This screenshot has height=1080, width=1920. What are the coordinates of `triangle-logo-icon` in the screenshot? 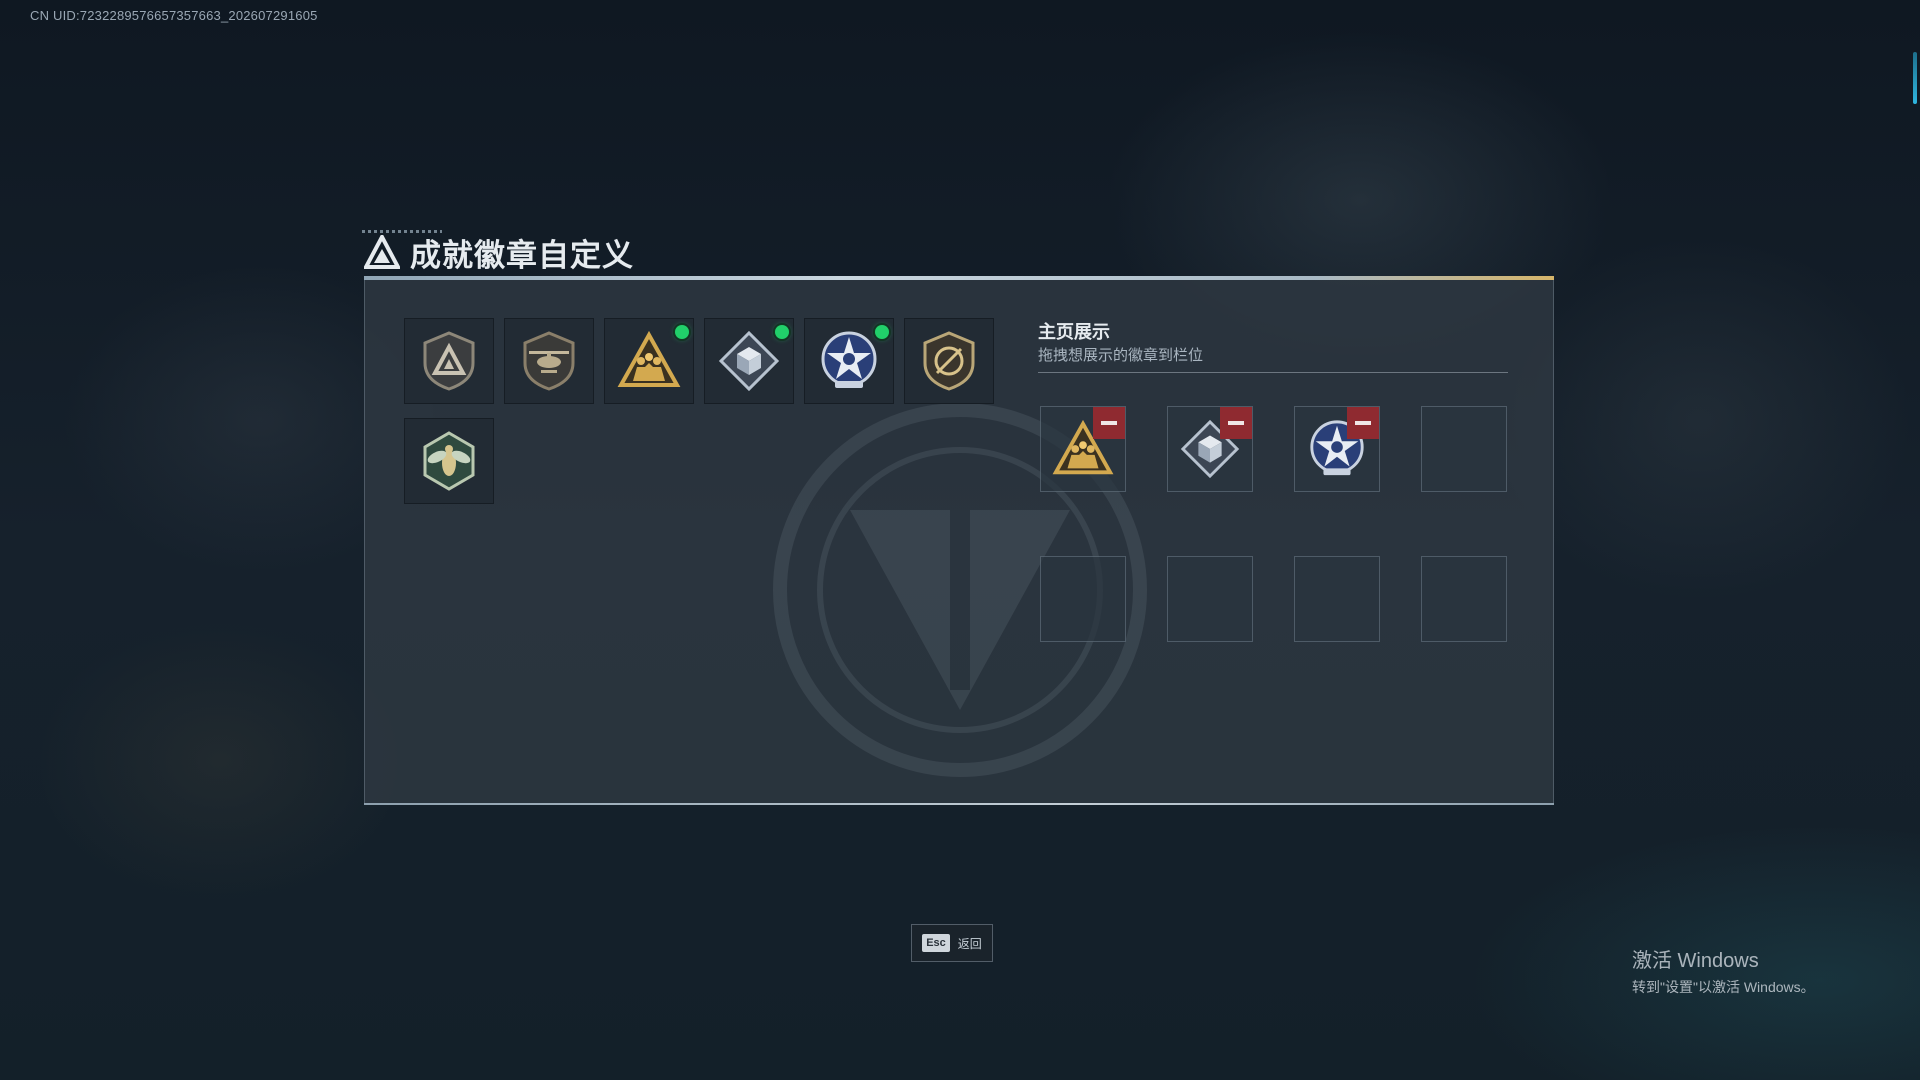 It's located at (382, 252).